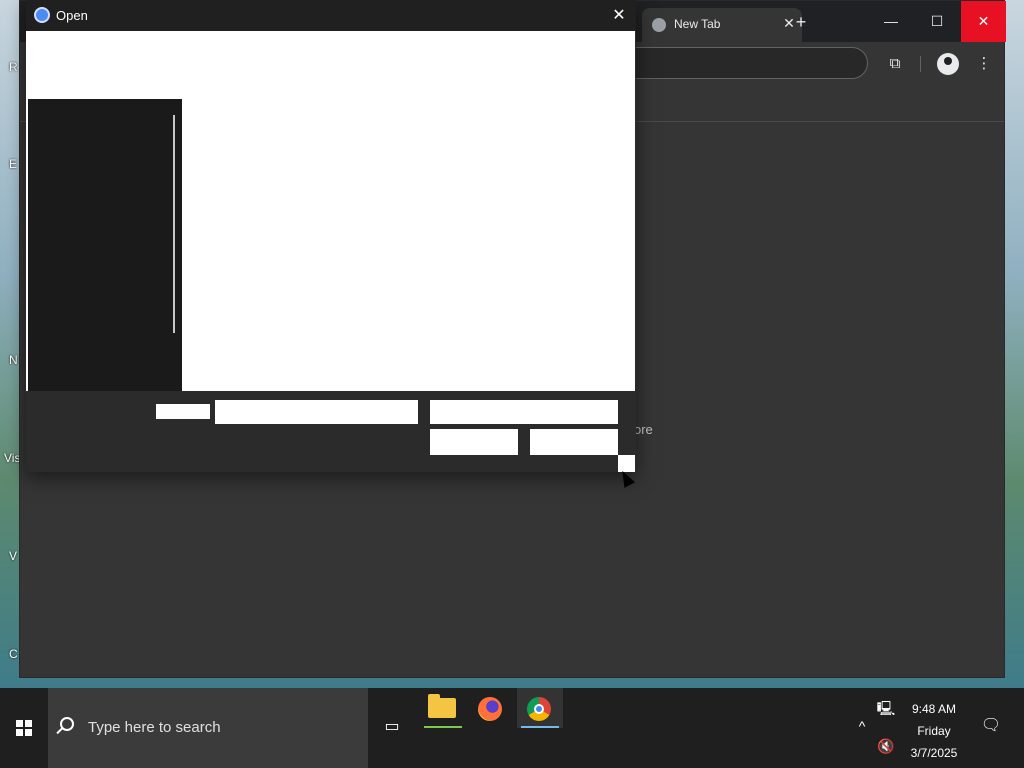 The image size is (1024, 768). Describe the element at coordinates (13, 67) in the screenshot. I see `desktop-icon-label: R` at that location.